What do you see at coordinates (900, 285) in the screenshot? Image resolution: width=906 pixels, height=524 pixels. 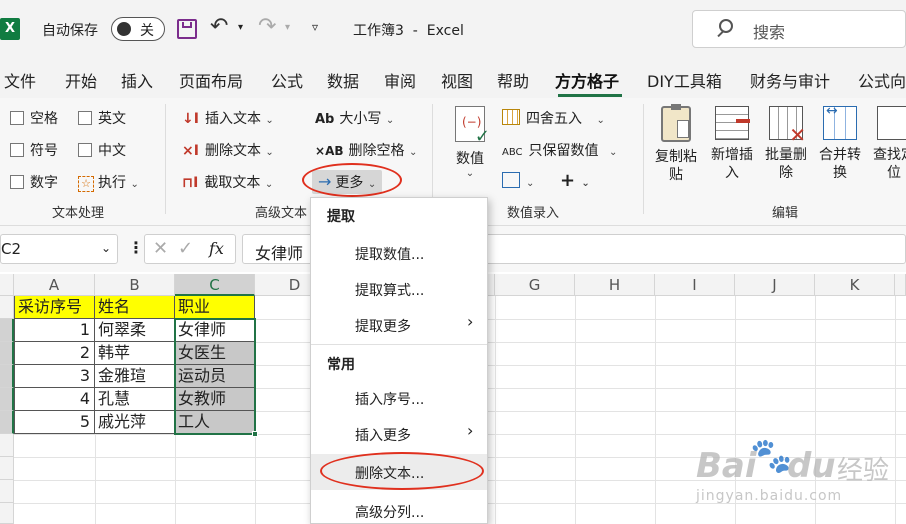 I see `column-header-l` at bounding box center [900, 285].